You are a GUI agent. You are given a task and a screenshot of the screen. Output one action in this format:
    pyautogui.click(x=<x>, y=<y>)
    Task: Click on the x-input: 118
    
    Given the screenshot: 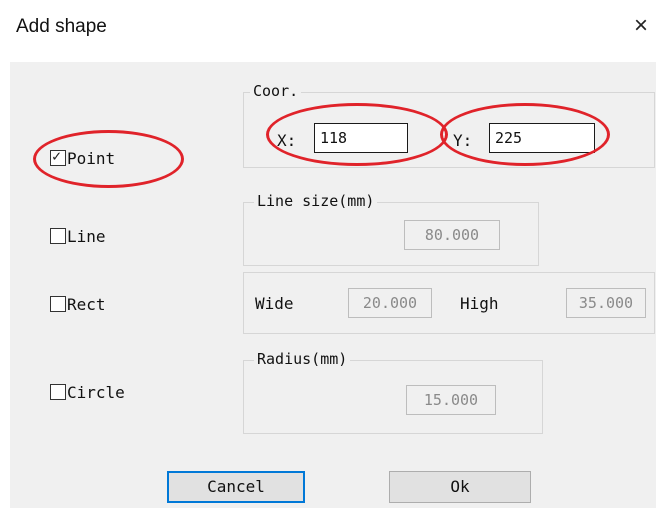 What is the action you would take?
    pyautogui.click(x=361, y=138)
    